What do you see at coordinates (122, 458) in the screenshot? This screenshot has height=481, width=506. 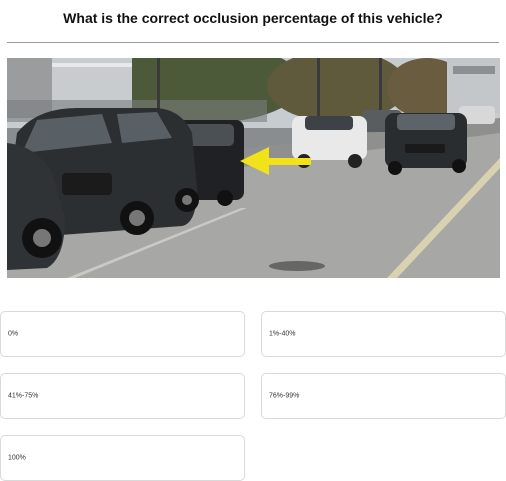 I see `option-100-percent: 100%` at bounding box center [122, 458].